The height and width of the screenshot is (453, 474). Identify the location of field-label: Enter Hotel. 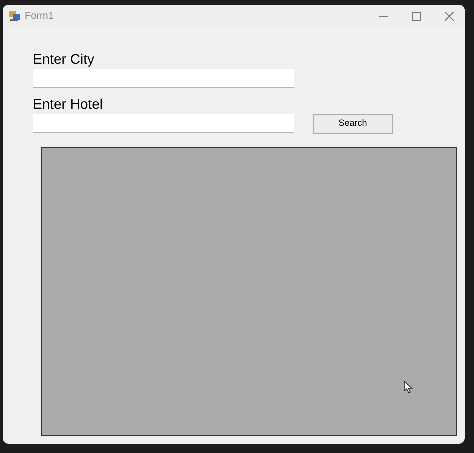
(68, 104).